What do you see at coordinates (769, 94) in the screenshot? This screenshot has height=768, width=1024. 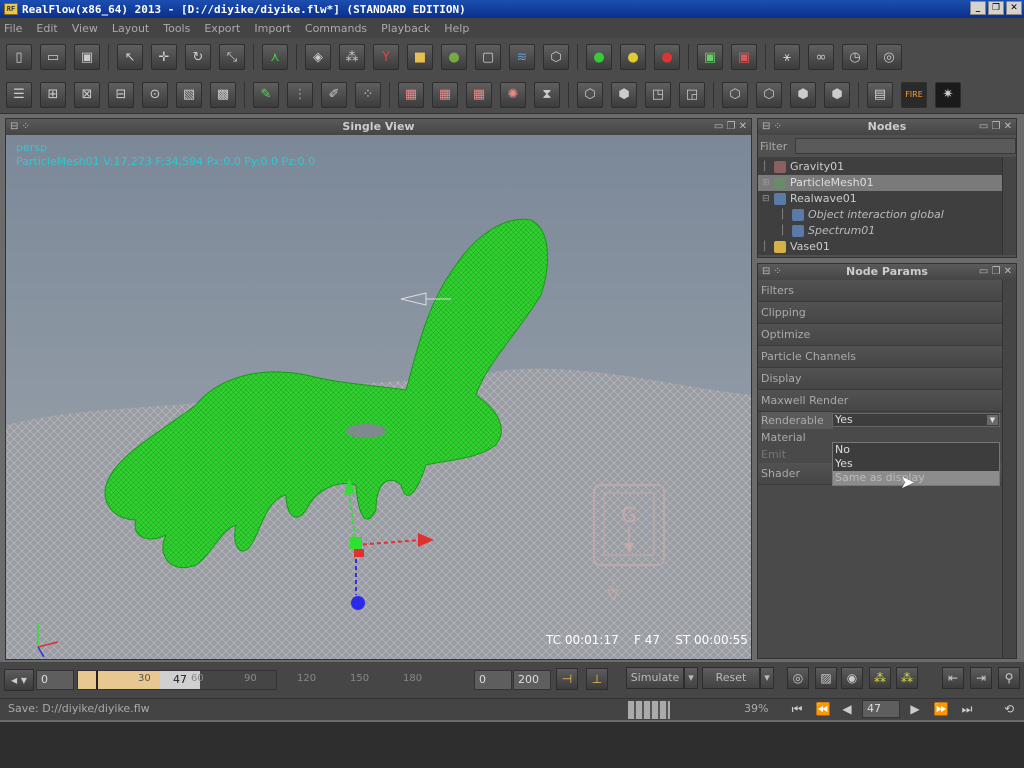 I see `shade-2-icon: ⬡` at bounding box center [769, 94].